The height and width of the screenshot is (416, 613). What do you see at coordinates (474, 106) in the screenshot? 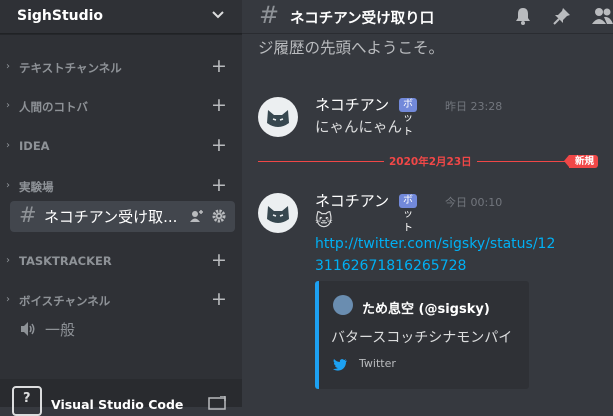
I see `message-timestamp: 昨日 23:28` at bounding box center [474, 106].